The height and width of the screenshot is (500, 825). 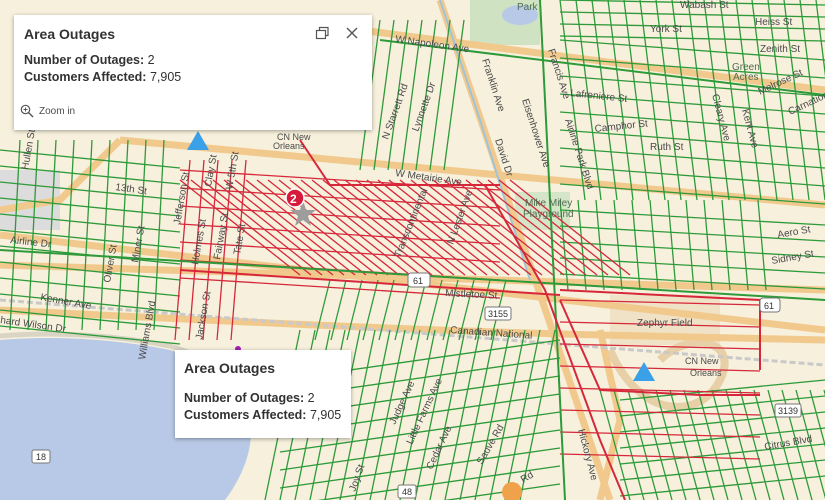 I want to click on hwy-shield-61: 61, so click(x=419, y=280).